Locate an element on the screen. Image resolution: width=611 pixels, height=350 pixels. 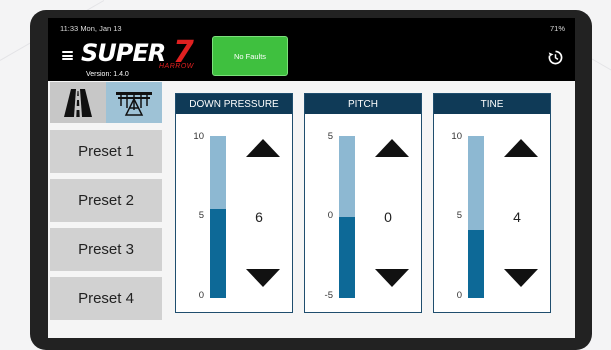
road-icon is located at coordinates (78, 102).